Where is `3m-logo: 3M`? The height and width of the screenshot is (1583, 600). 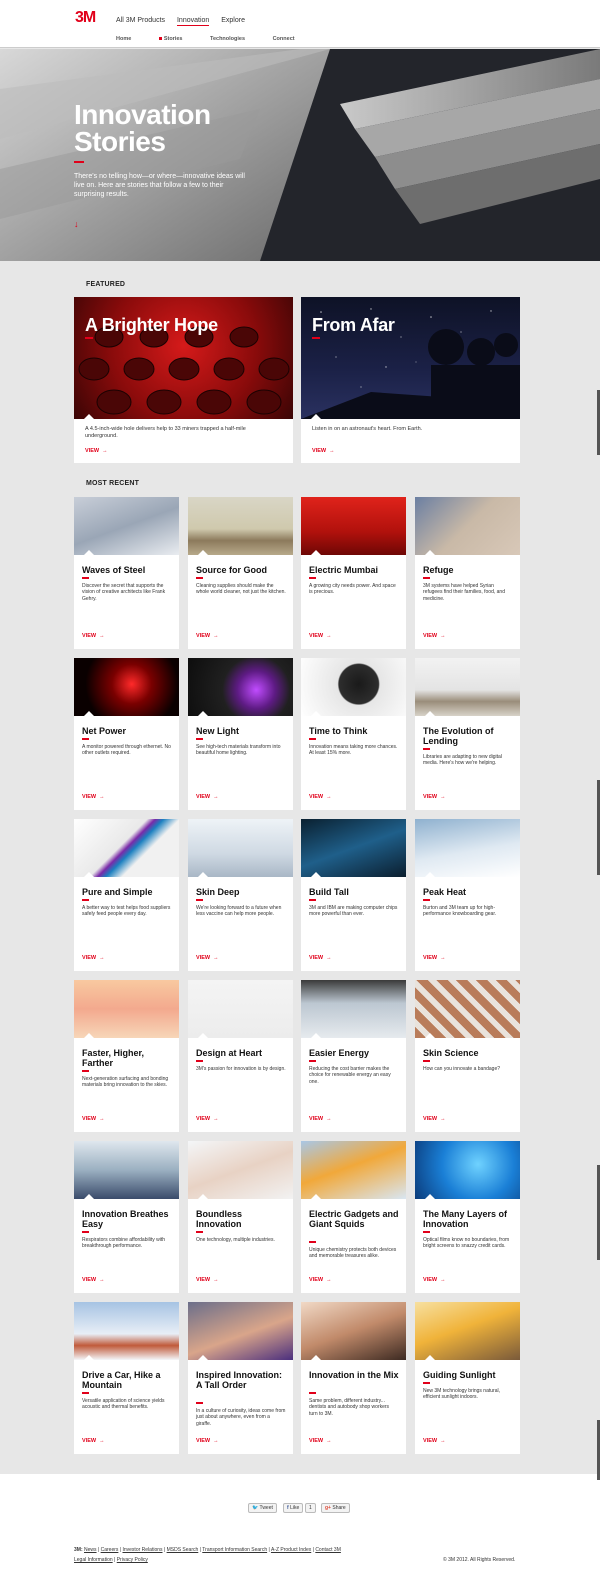
3m-logo: 3M is located at coordinates (90, 18).